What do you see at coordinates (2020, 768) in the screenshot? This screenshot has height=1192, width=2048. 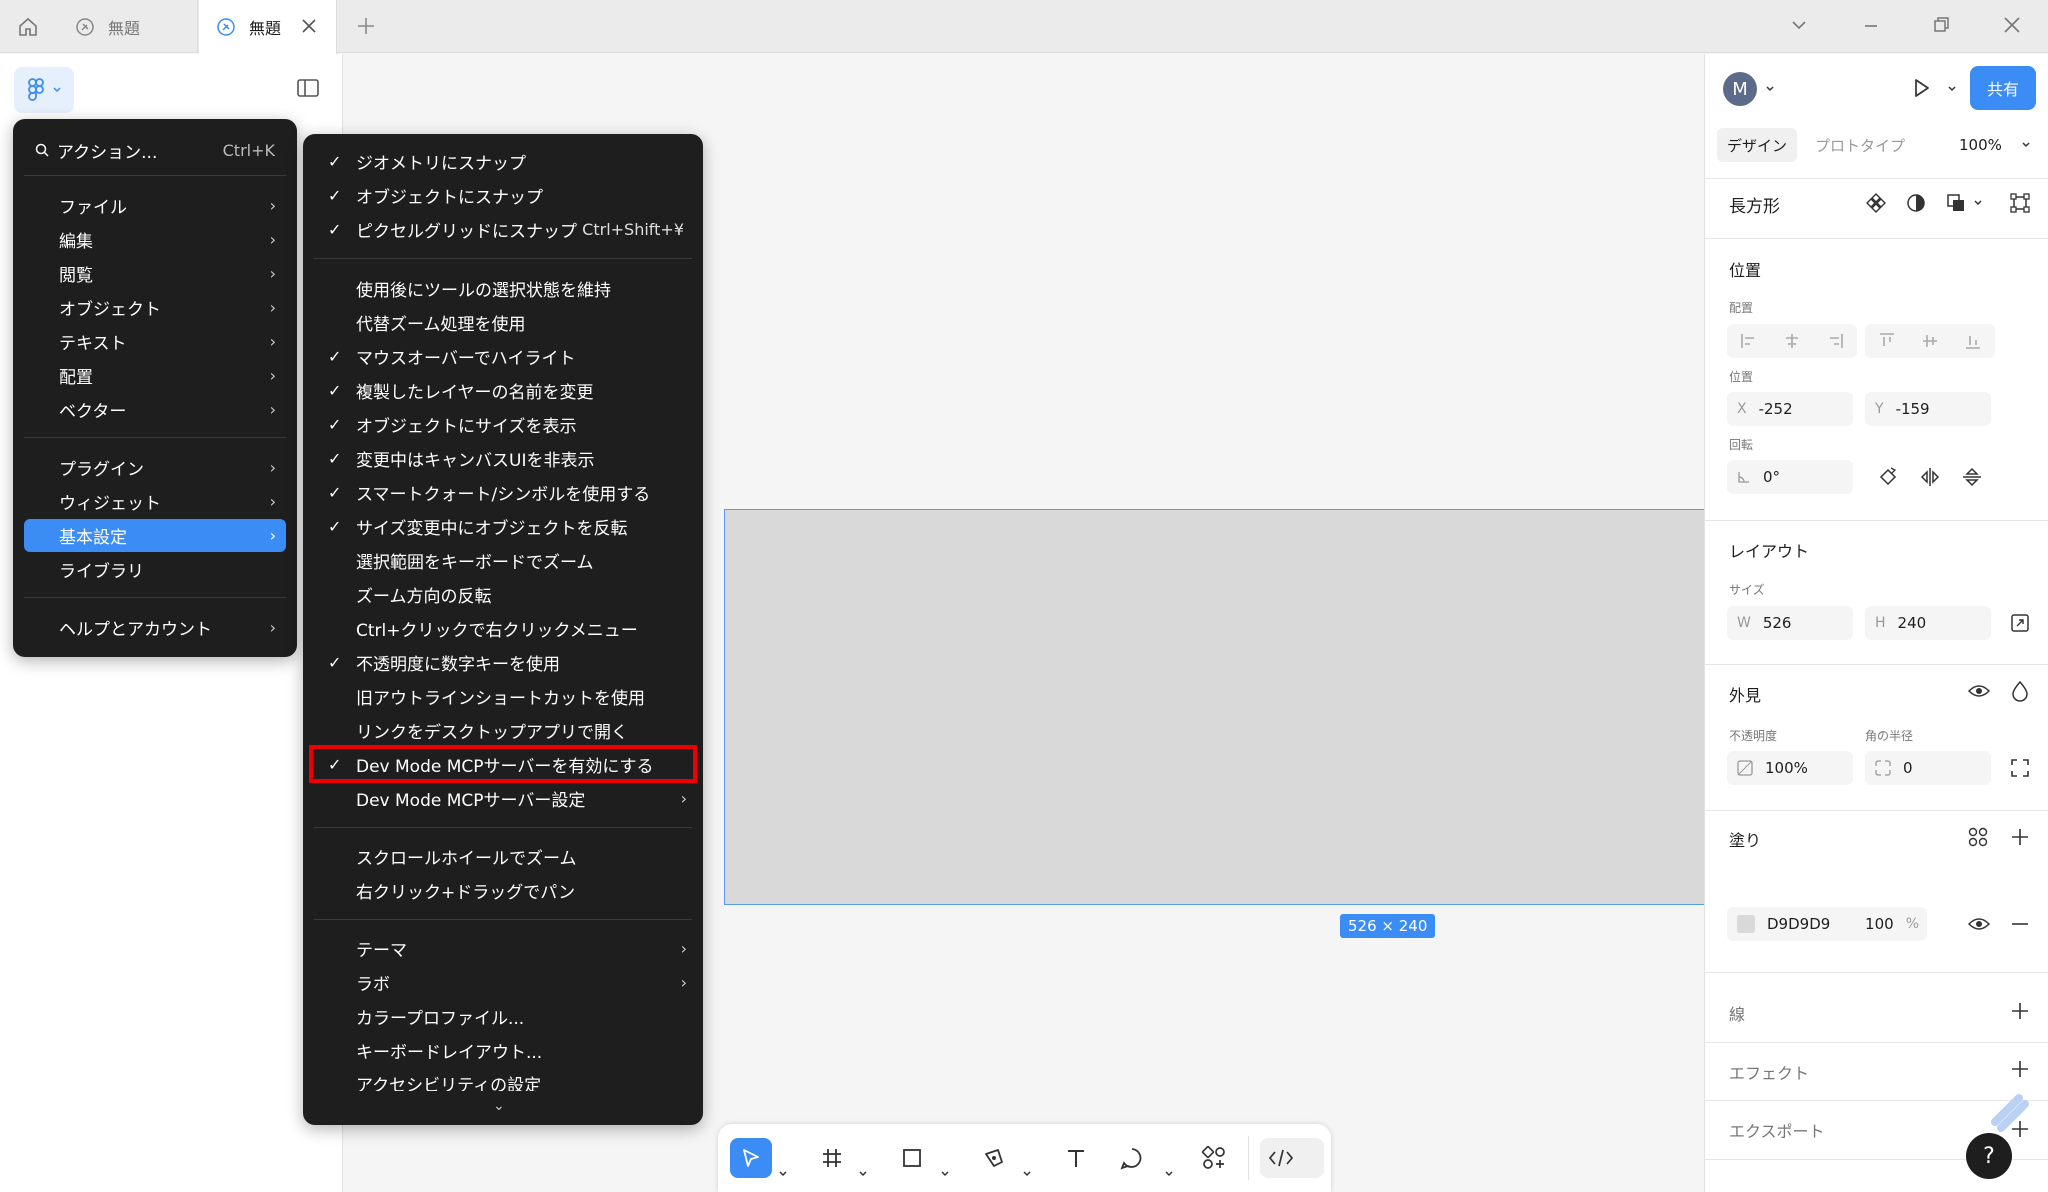 I see `independent-corners-icon` at bounding box center [2020, 768].